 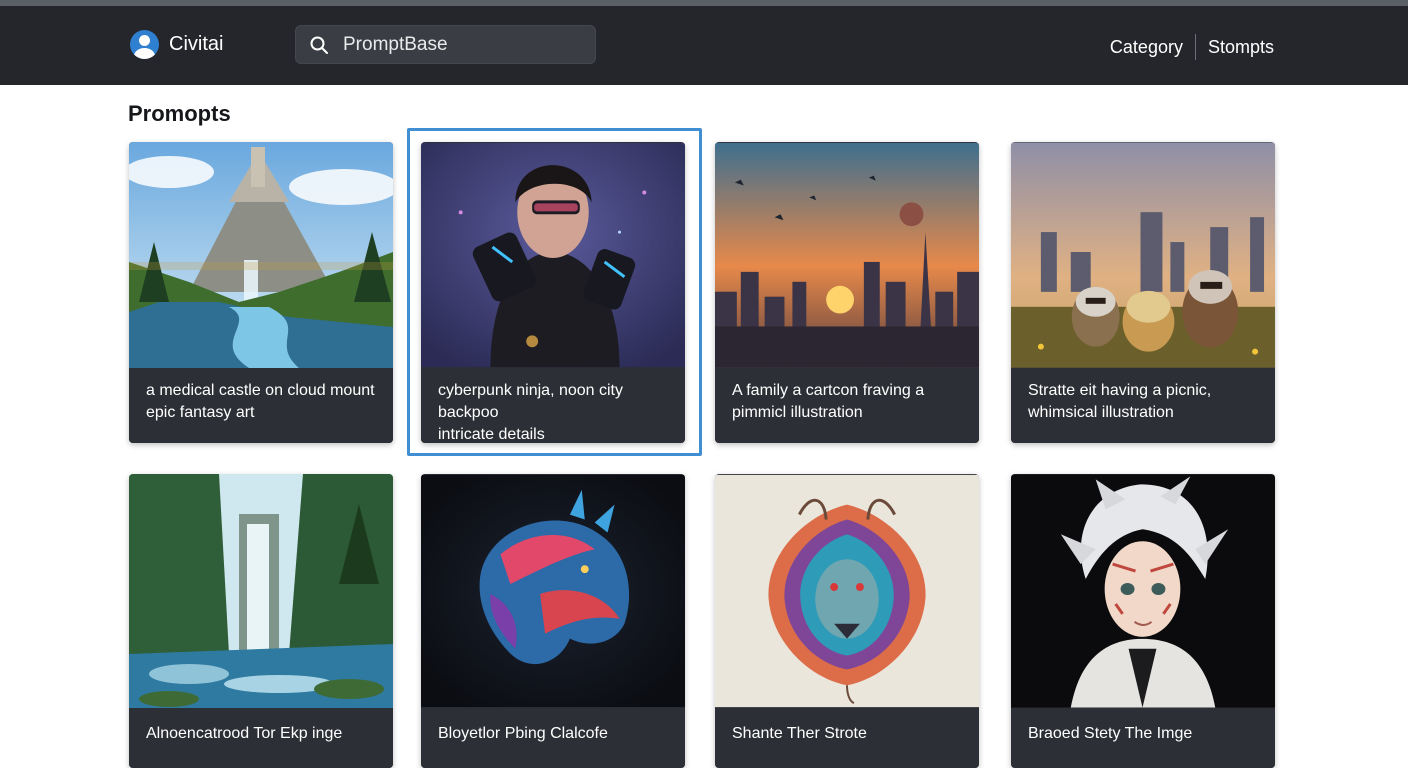 What do you see at coordinates (144, 44) in the screenshot?
I see `user-avatar-icon` at bounding box center [144, 44].